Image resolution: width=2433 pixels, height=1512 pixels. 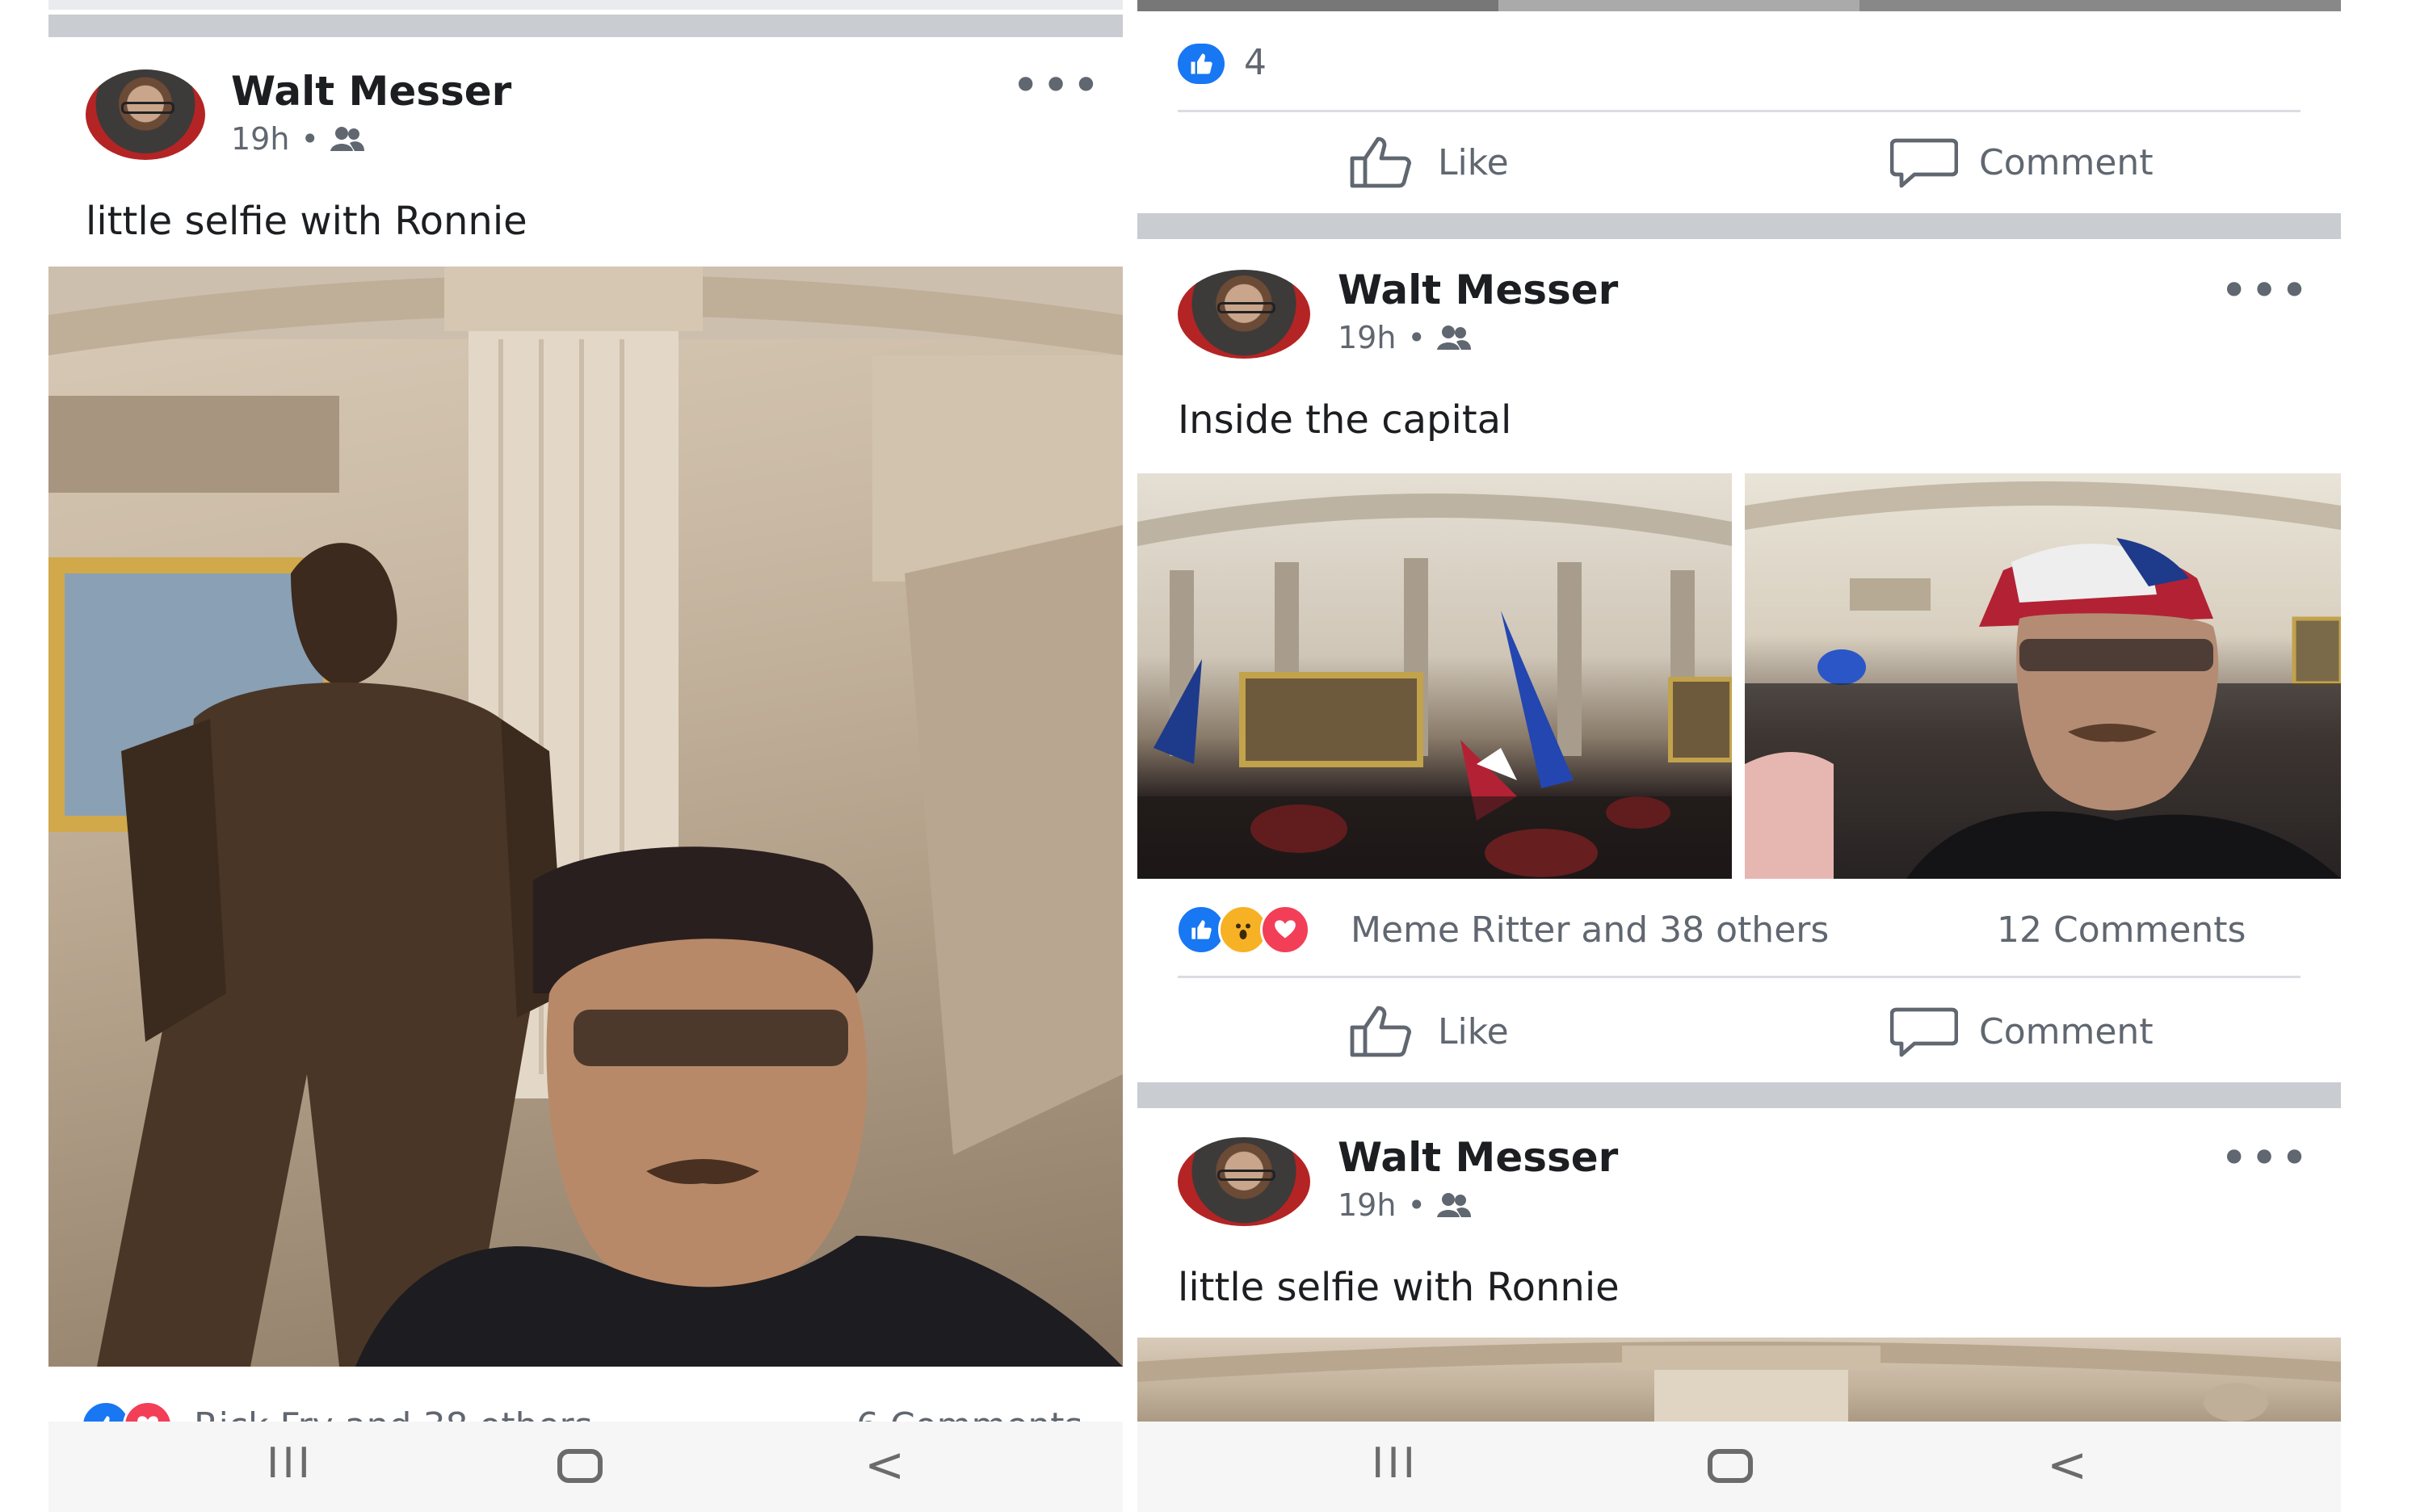 I want to click on reactions-text: Meme Ritter and 38 others, so click(x=1590, y=930).